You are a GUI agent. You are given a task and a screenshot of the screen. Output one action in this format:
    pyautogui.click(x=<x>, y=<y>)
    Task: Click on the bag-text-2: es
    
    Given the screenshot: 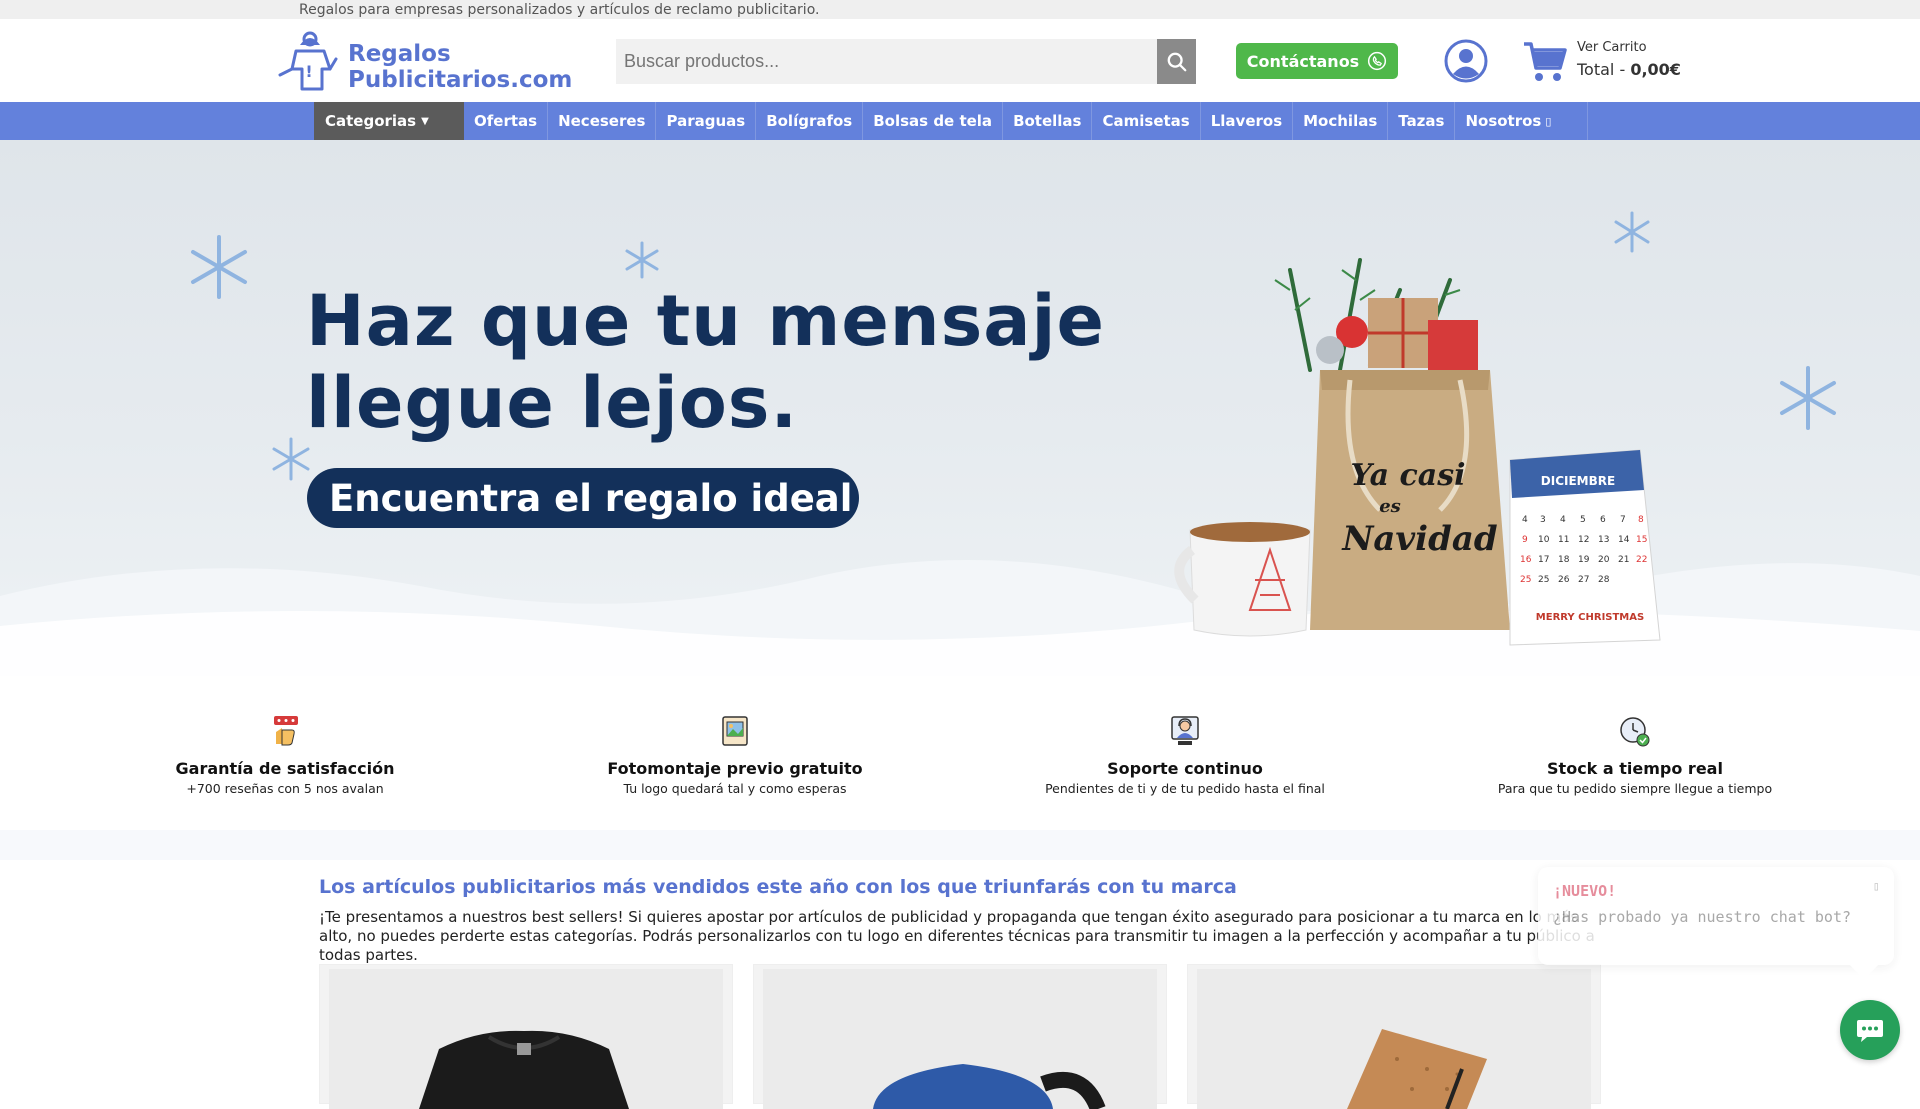 What is the action you would take?
    pyautogui.click(x=1390, y=506)
    